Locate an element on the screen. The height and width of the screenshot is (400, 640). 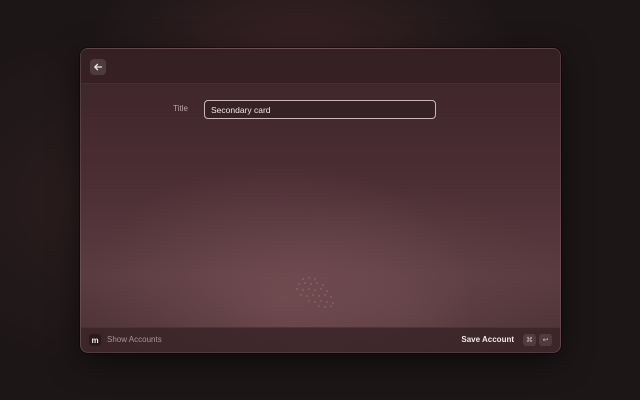
show-accounts-button: Show Accounts is located at coordinates (134, 339).